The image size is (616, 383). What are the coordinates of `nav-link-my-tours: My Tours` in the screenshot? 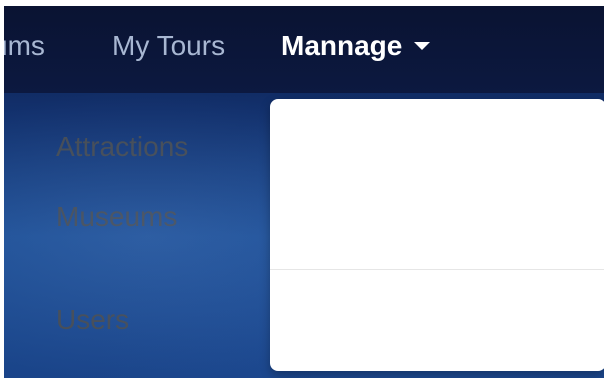 It's located at (168, 46).